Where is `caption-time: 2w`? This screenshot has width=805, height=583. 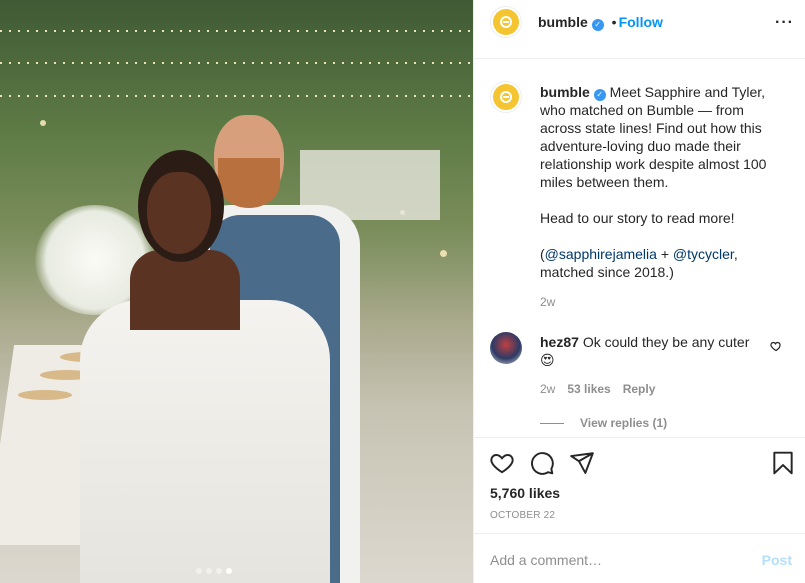
caption-time: 2w is located at coordinates (660, 302).